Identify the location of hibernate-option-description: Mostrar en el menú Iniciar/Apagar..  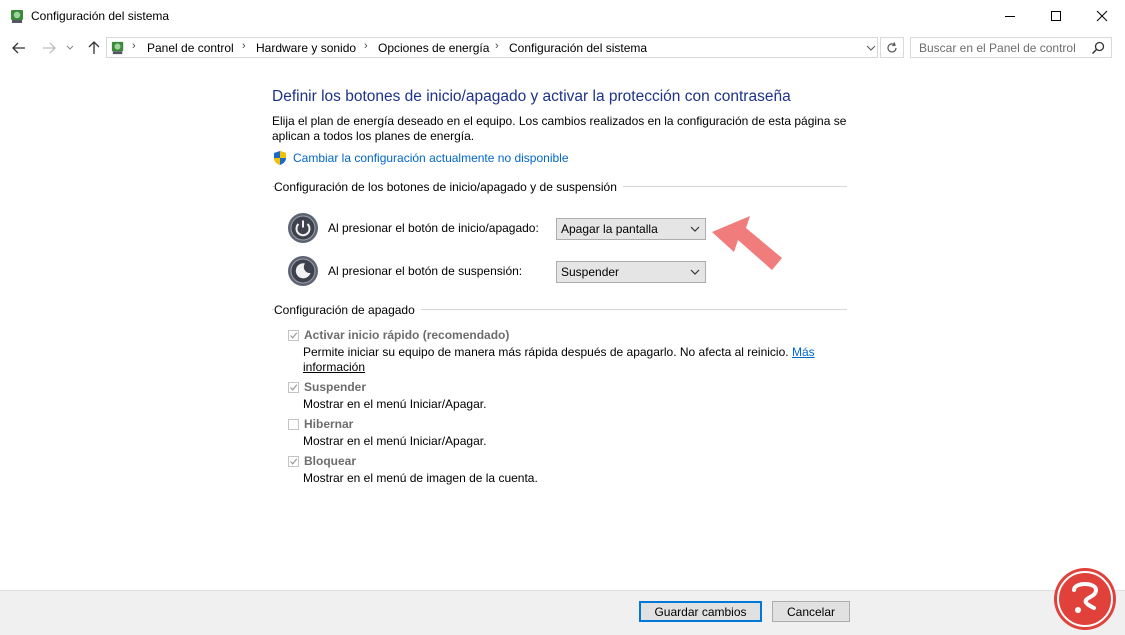
(395, 441).